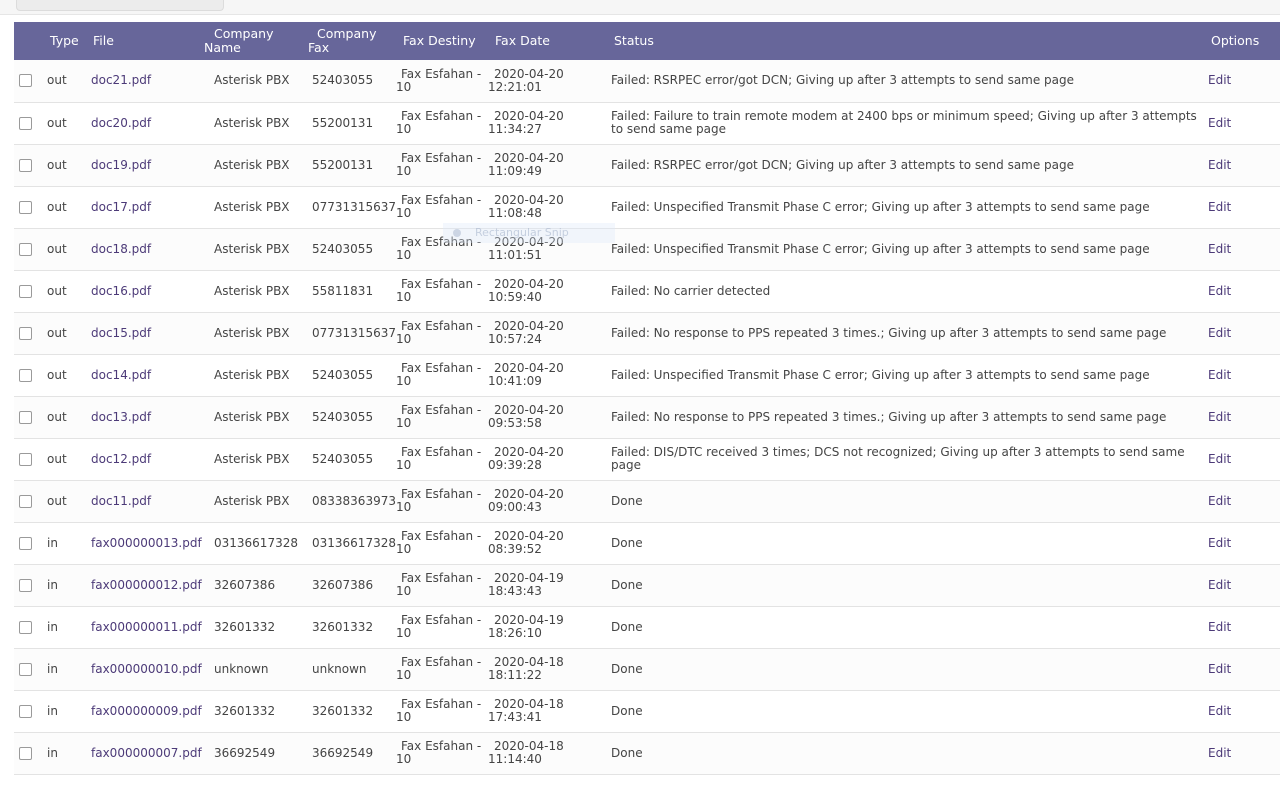 This screenshot has width=1280, height=793. Describe the element at coordinates (343, 626) in the screenshot. I see `company-fax-cell: 32601332` at that location.